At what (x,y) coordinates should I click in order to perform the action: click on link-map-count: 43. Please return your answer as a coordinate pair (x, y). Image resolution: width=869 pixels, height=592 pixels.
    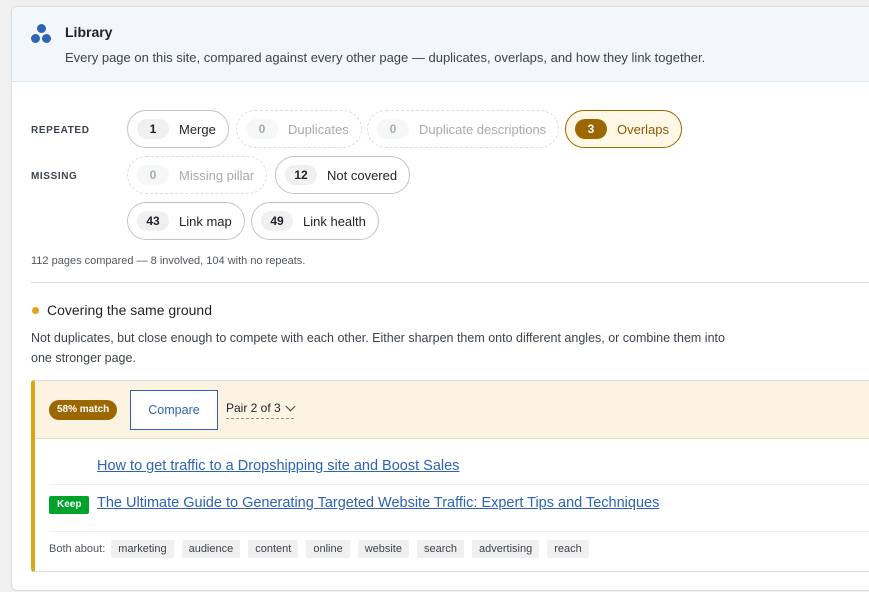
    Looking at the image, I should click on (153, 221).